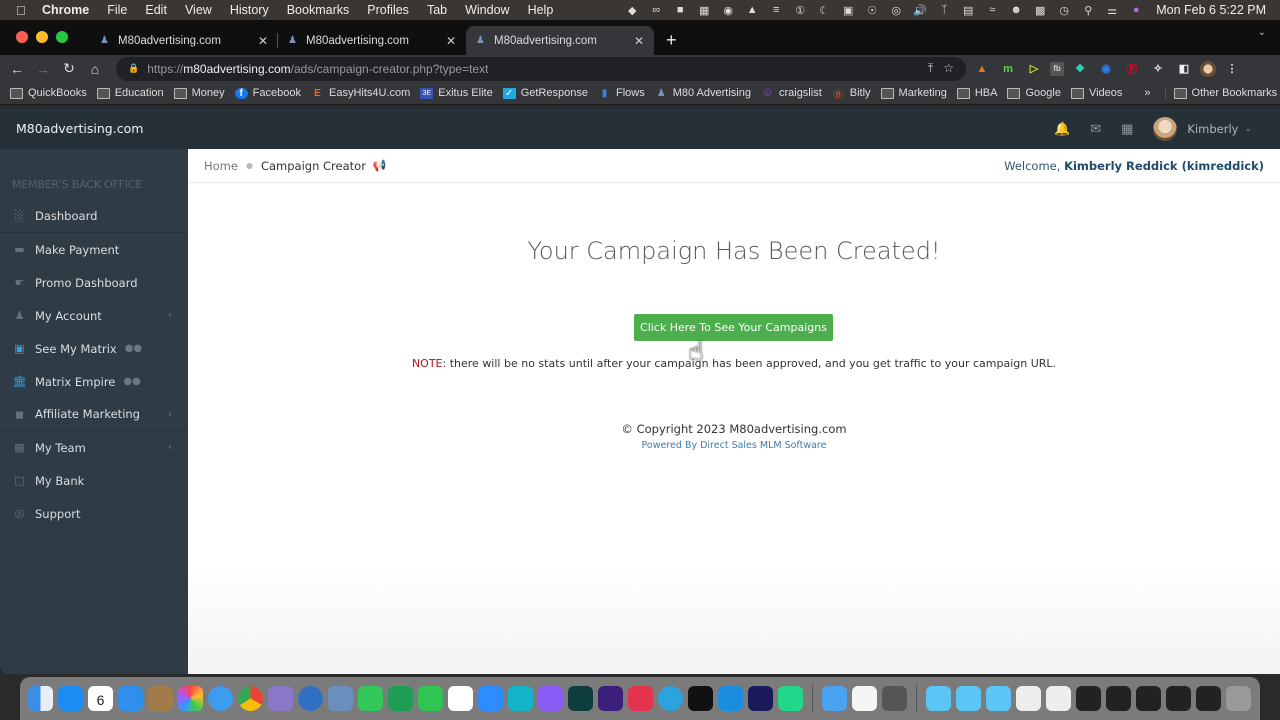 The width and height of the screenshot is (1280, 720). What do you see at coordinates (896, 10) in the screenshot?
I see `airdrop-icon: ◎` at bounding box center [896, 10].